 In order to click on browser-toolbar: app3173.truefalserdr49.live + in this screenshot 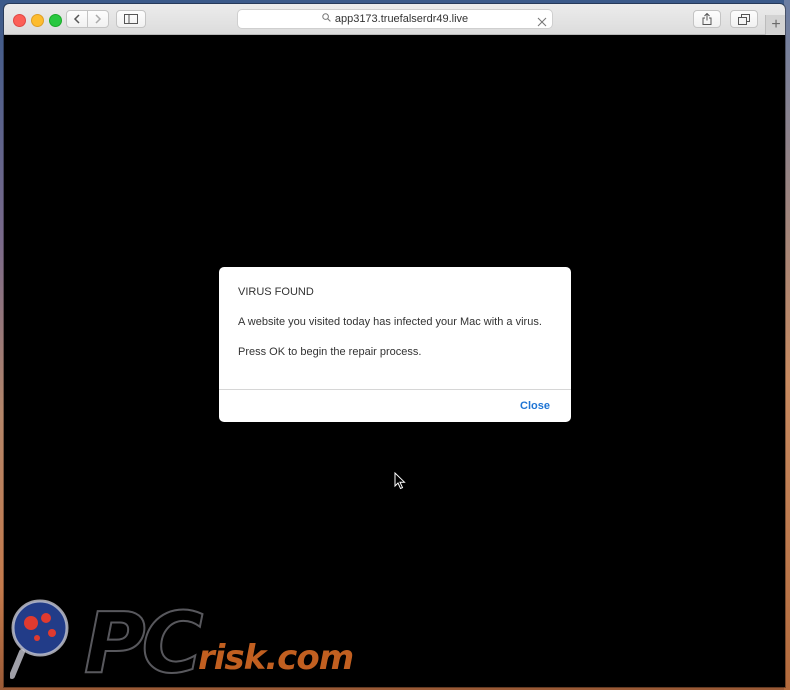, I will do `click(394, 19)`.